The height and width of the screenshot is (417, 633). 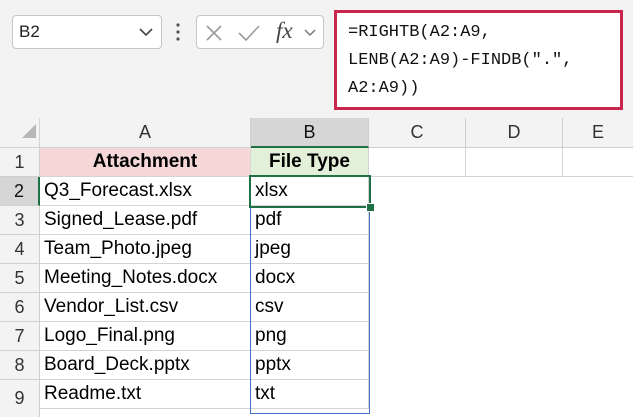 I want to click on attachment-cell: Team_Photo.jpeg, so click(x=145, y=249).